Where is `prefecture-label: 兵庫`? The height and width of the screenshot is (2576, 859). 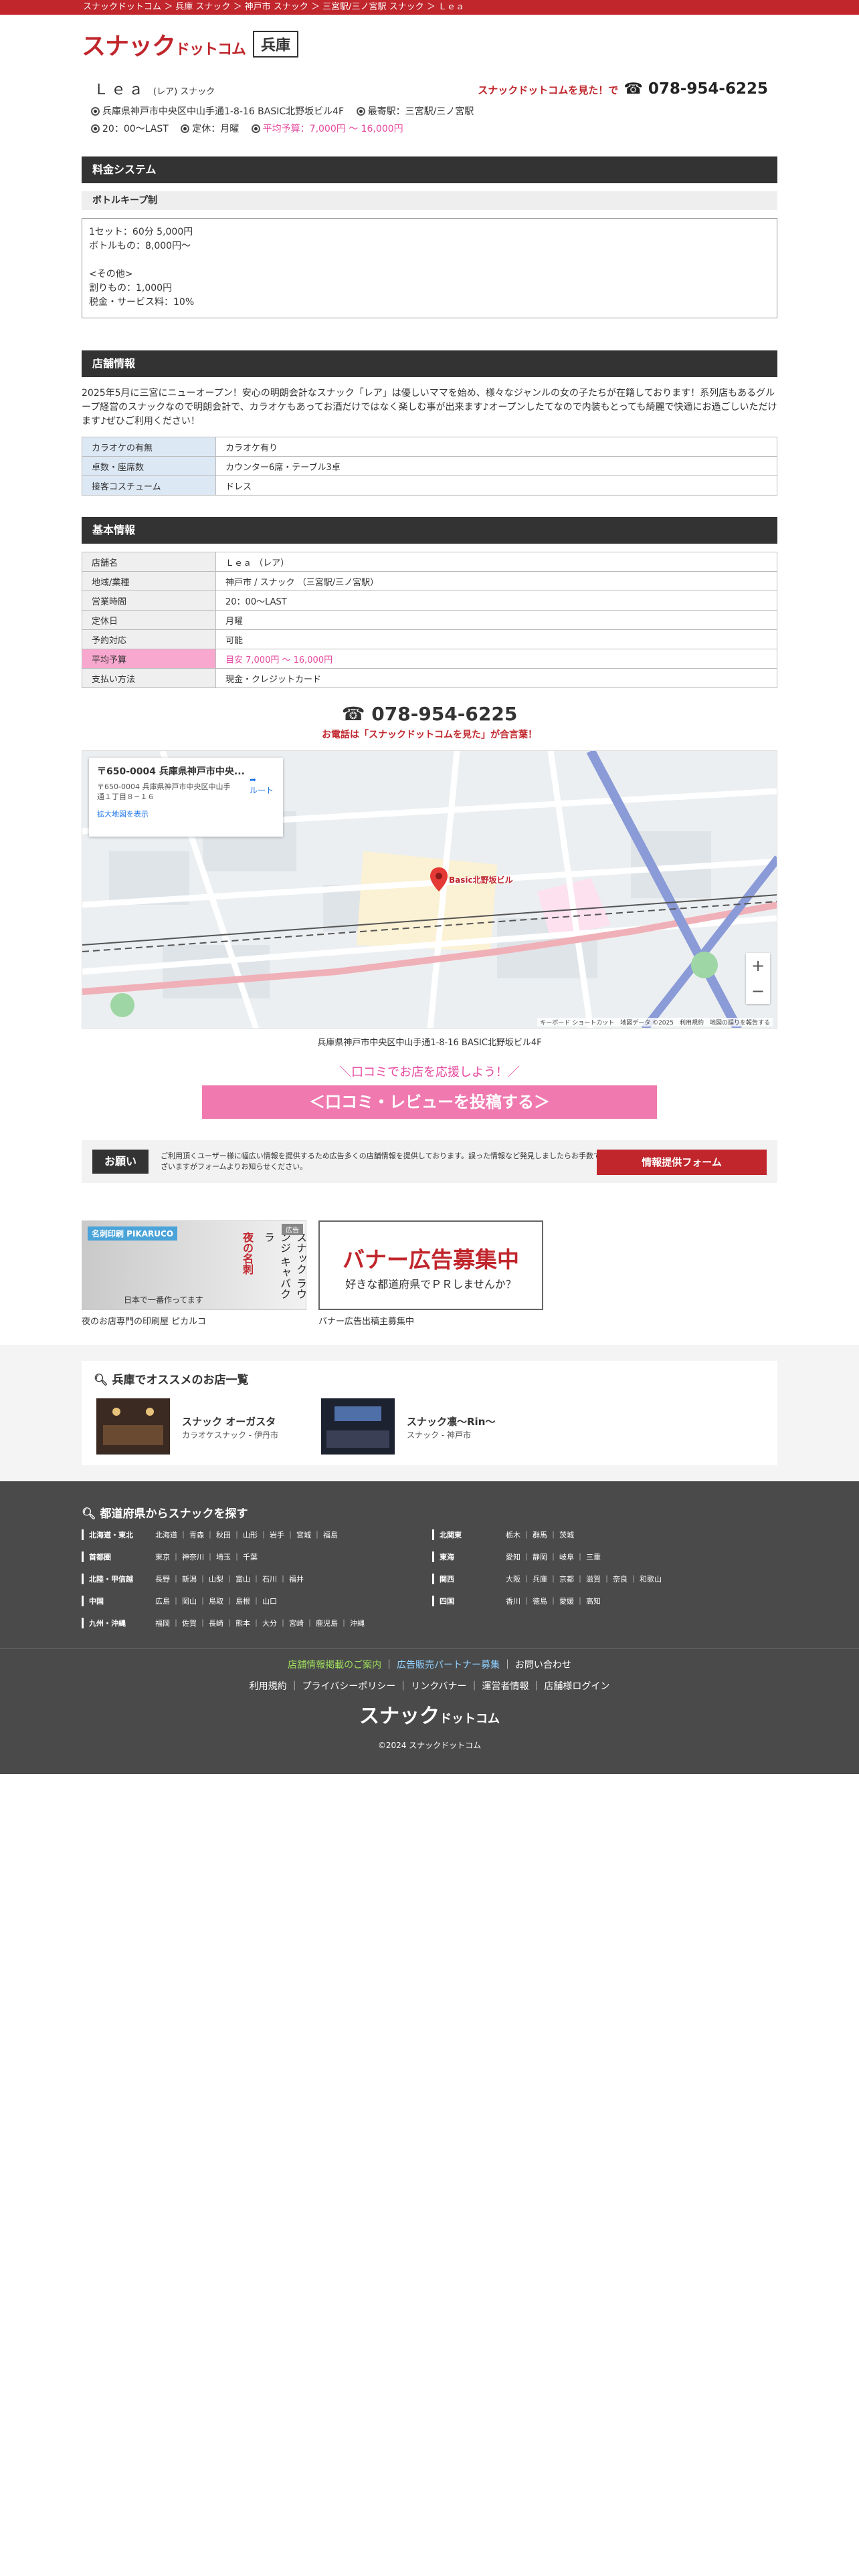 prefecture-label: 兵庫 is located at coordinates (276, 44).